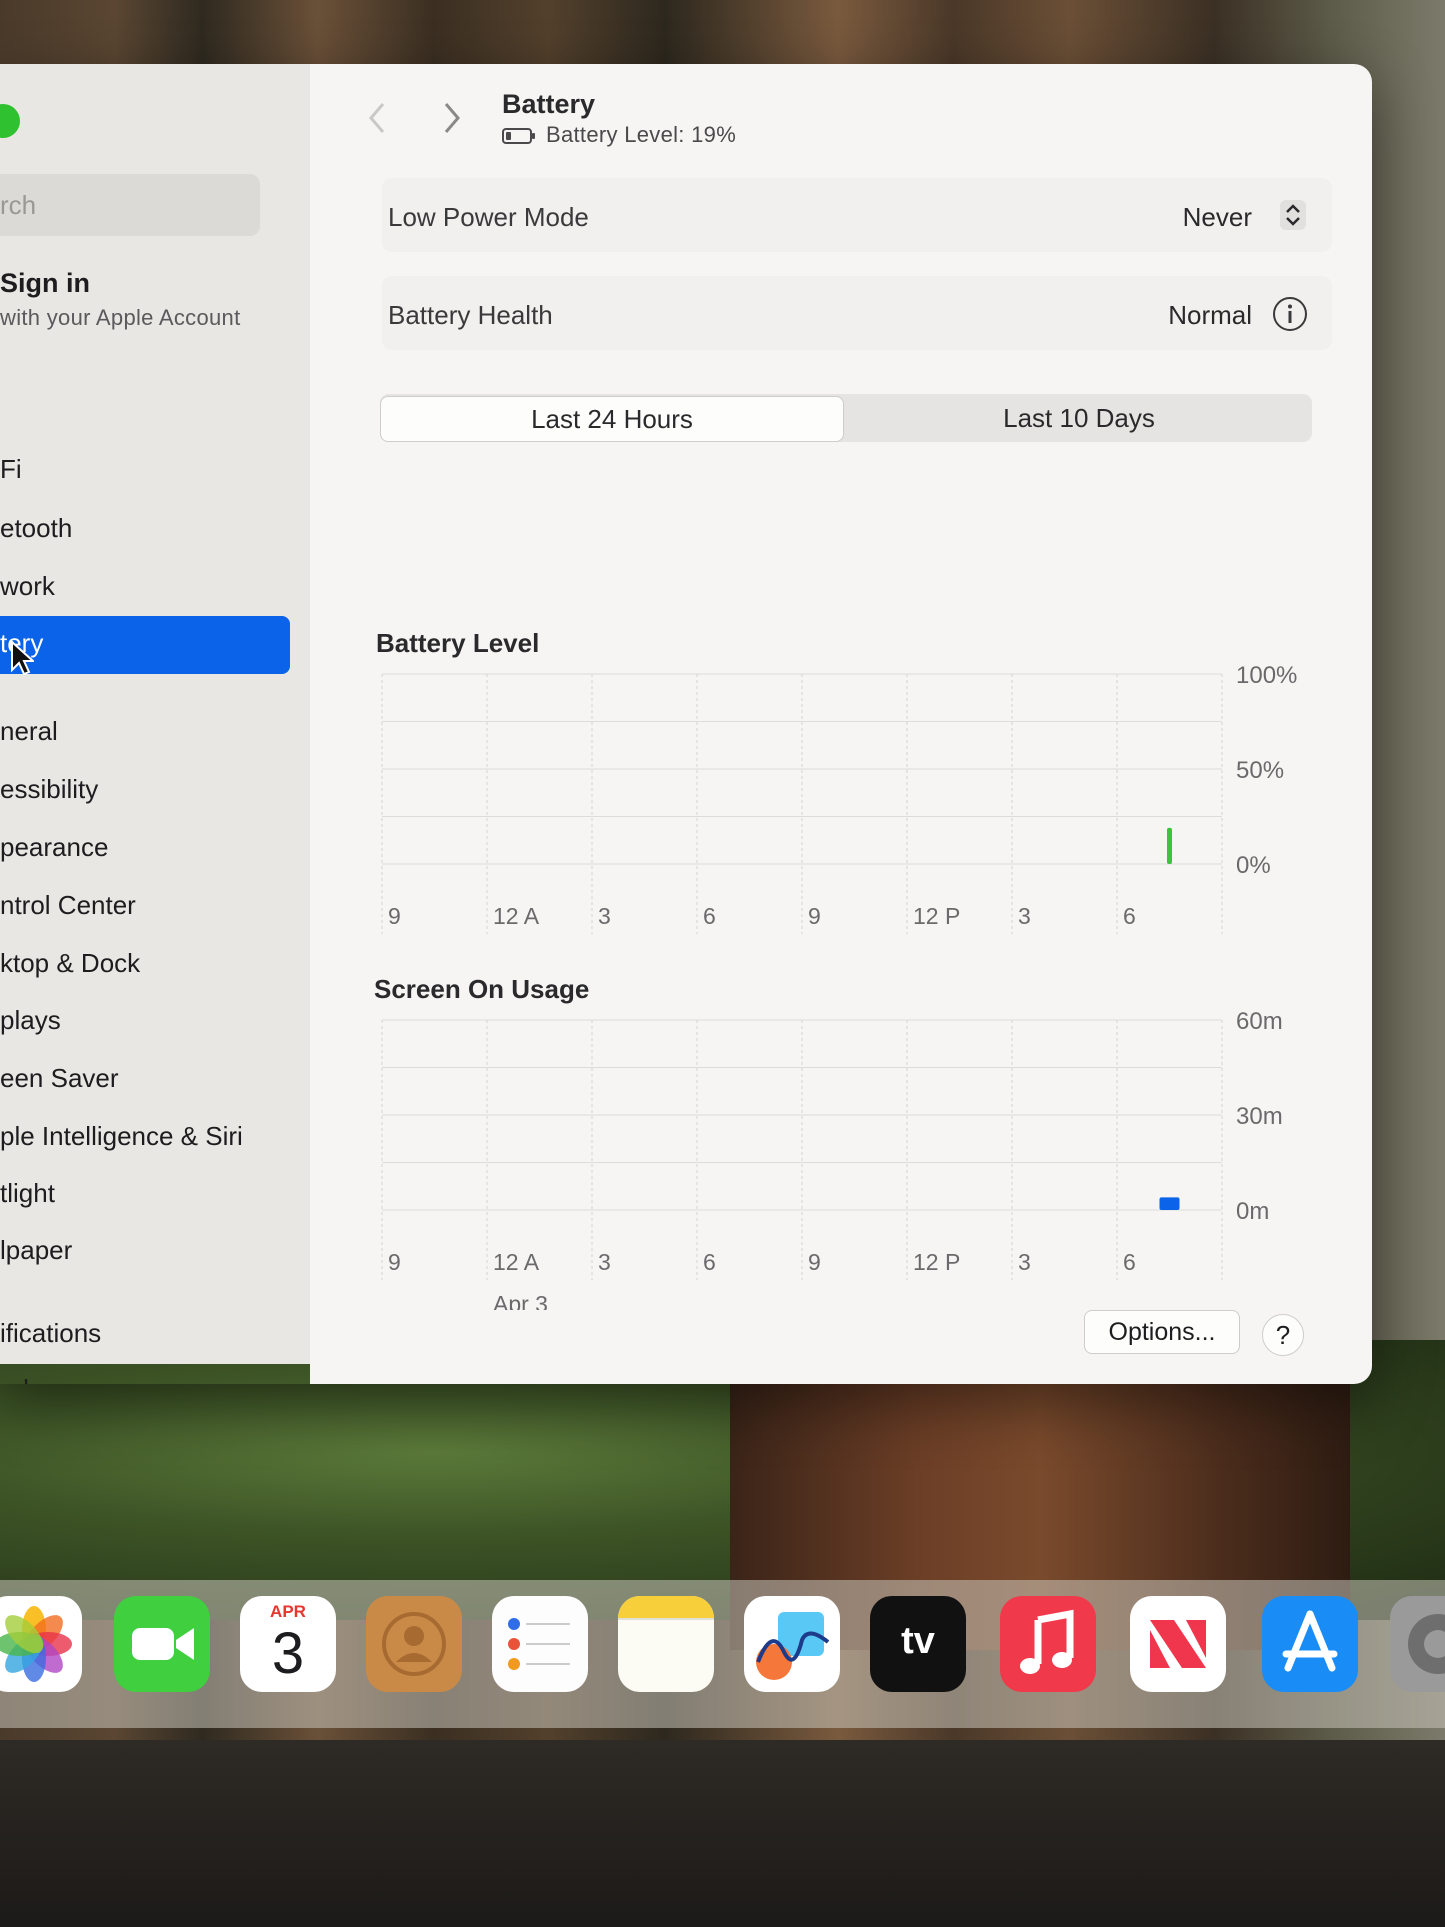 The width and height of the screenshot is (1445, 1927). I want to click on y-tick-label: 0m, so click(1252, 1211).